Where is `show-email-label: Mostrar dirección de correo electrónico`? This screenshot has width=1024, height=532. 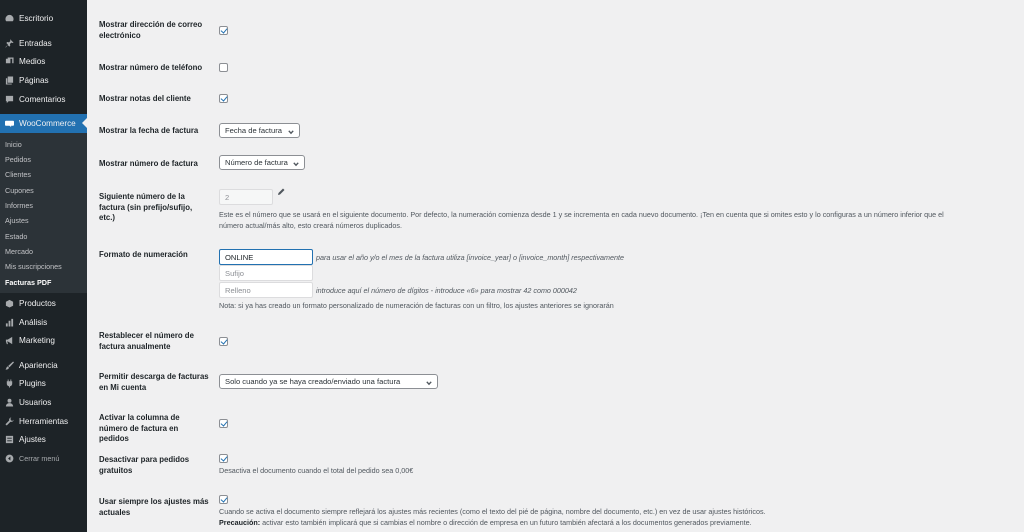
show-email-label: Mostrar dirección de correo electrónico is located at coordinates (151, 30).